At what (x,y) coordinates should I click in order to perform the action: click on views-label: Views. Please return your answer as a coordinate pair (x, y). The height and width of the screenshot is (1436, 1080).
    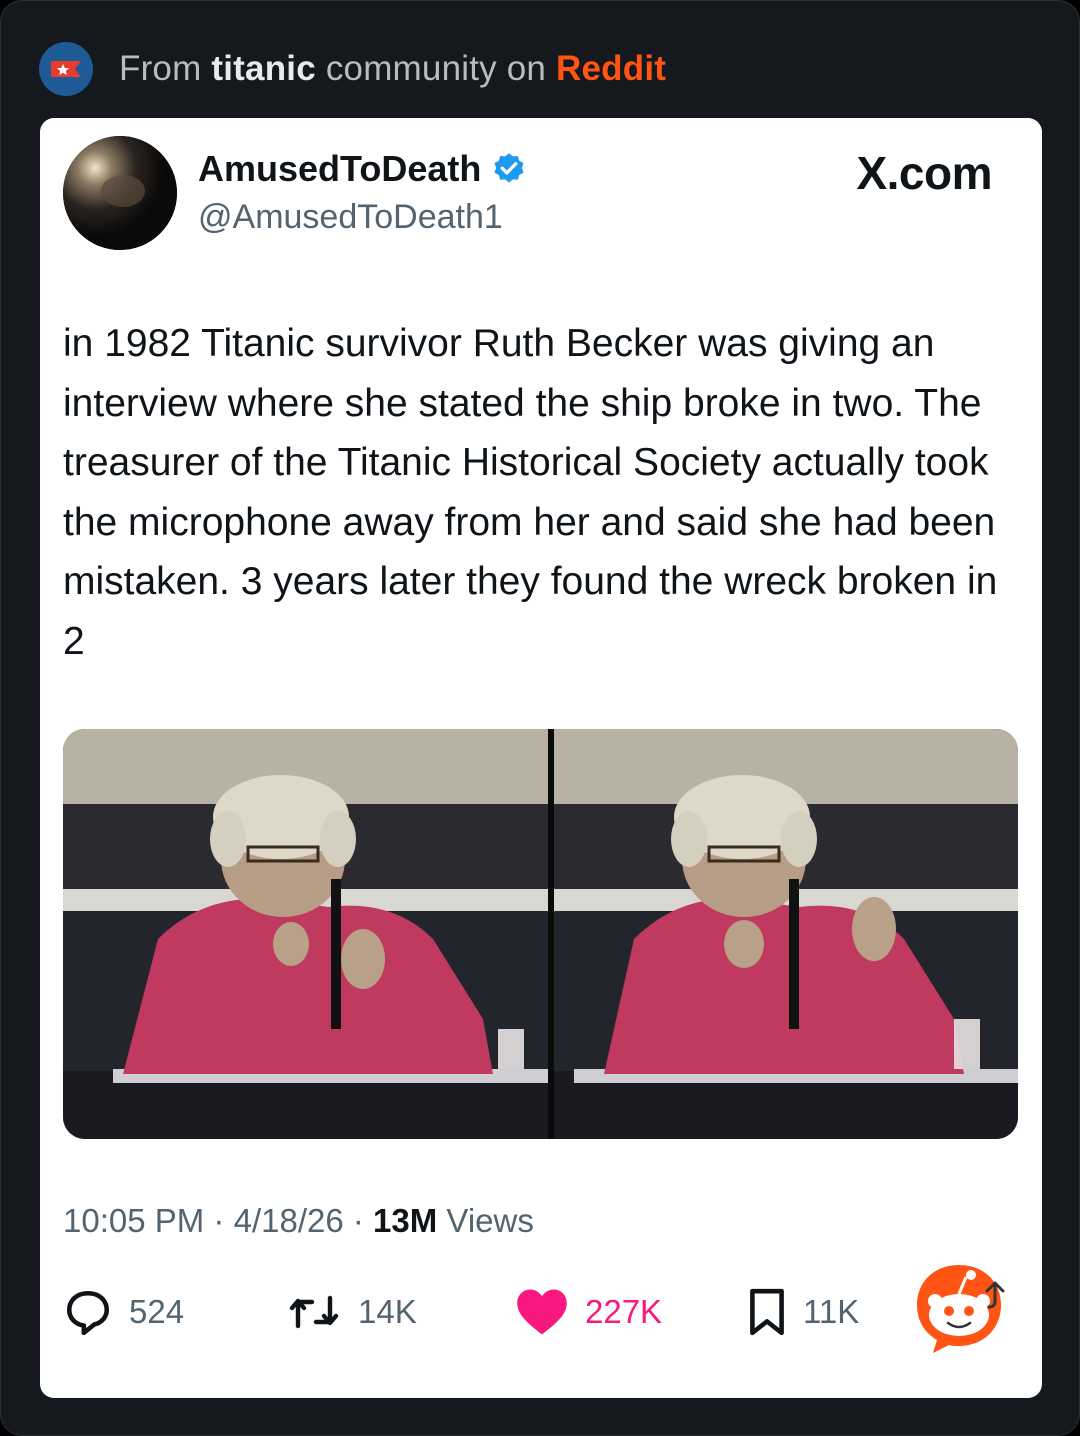
    Looking at the image, I should click on (490, 1220).